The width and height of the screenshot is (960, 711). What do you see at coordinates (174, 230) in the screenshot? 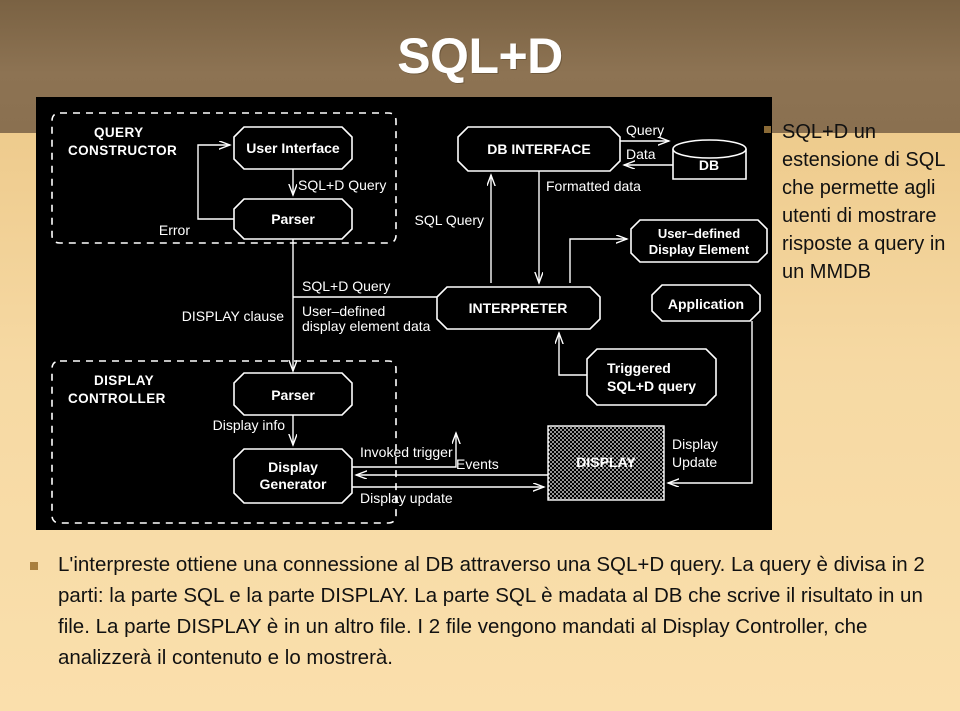
I see `edge-label-error: Error` at bounding box center [174, 230].